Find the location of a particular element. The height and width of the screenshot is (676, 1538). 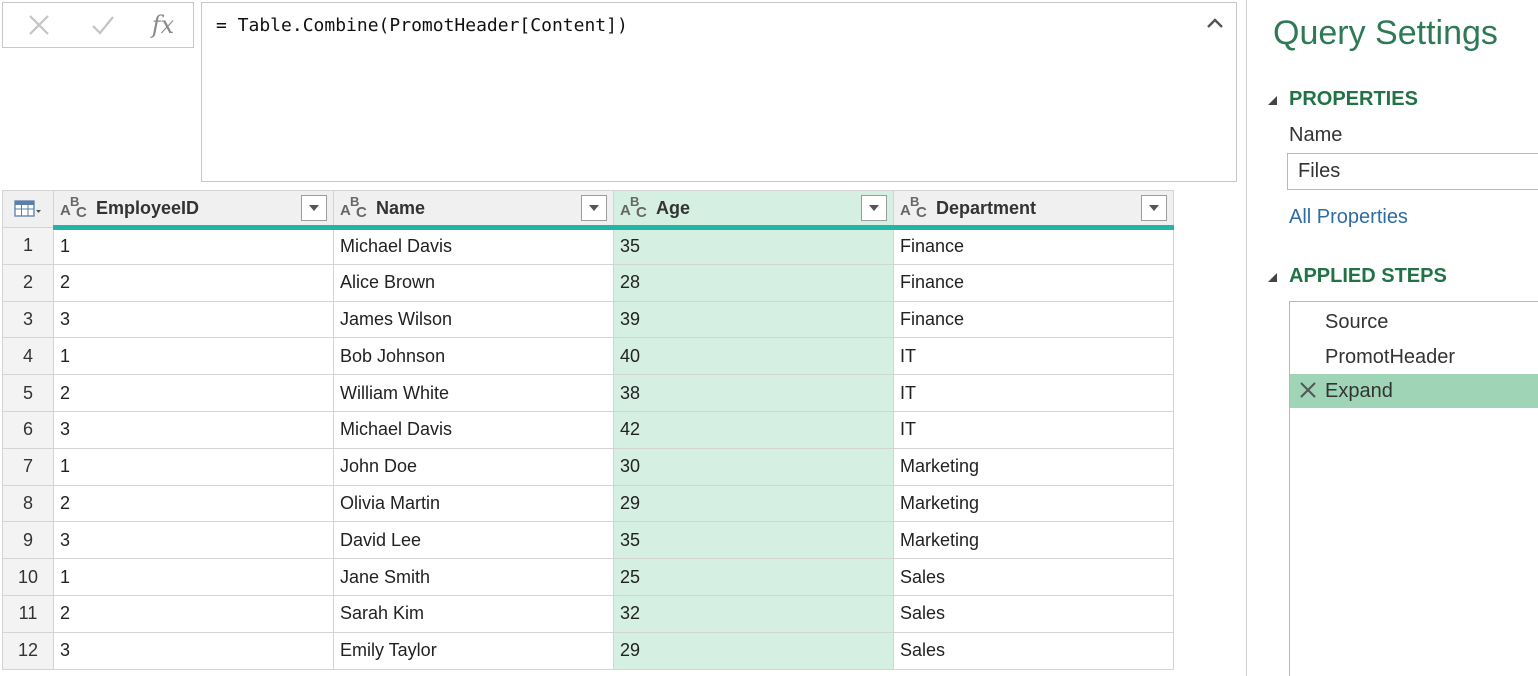

row-number: 12 is located at coordinates (28, 650).